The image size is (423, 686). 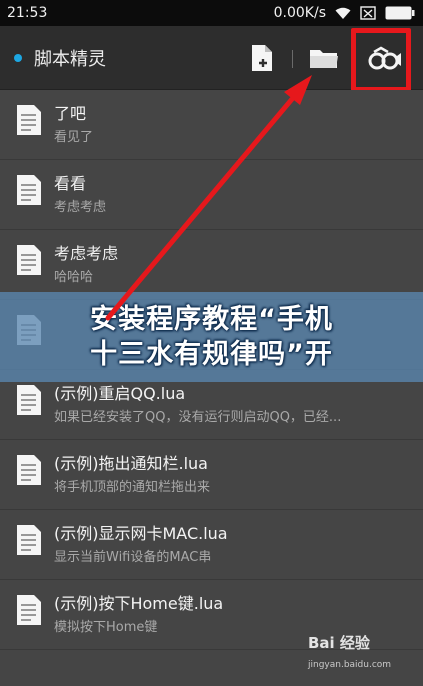 I want to click on banner-line-1: 安装程序教程“手机, so click(x=211, y=319).